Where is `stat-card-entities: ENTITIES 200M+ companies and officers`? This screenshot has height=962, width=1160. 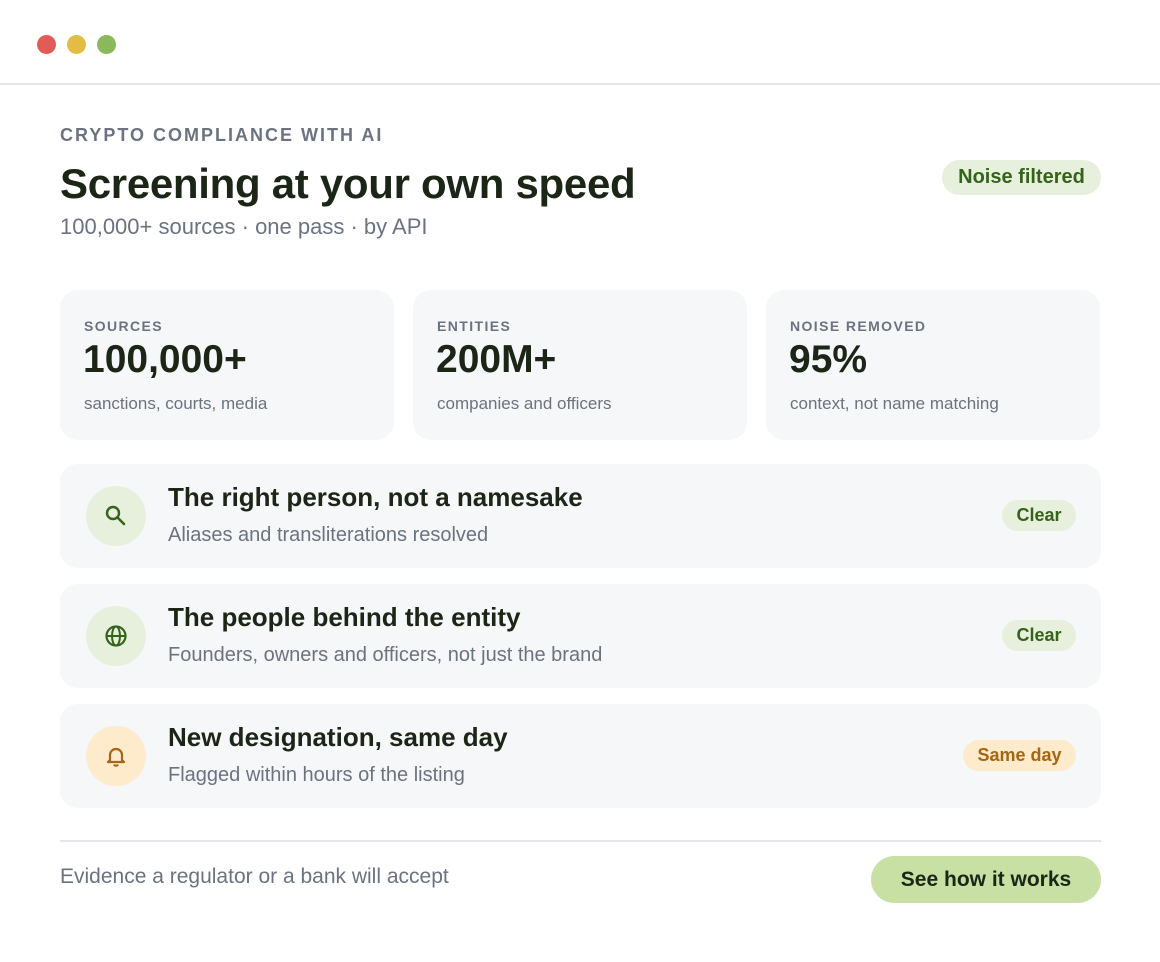 stat-card-entities: ENTITIES 200M+ companies and officers is located at coordinates (580, 365).